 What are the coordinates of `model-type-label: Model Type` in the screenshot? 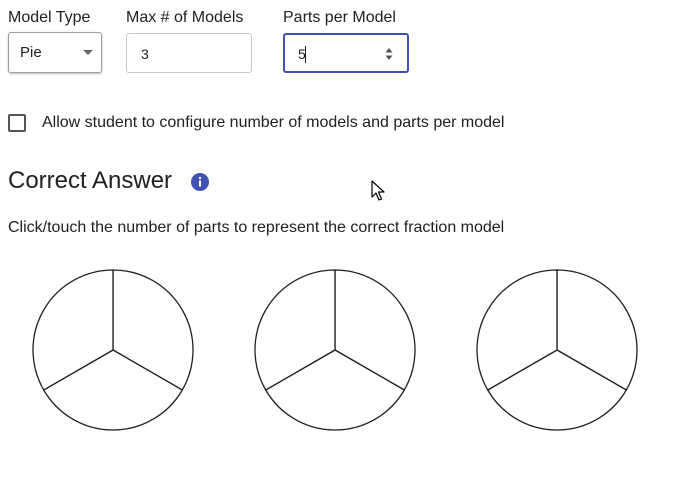 It's located at (49, 17).